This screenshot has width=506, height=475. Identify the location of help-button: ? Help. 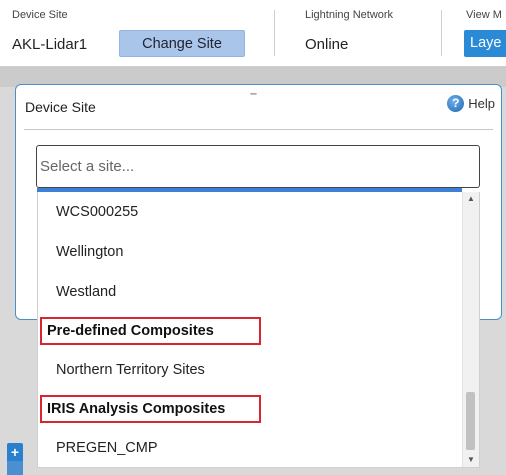
(471, 103).